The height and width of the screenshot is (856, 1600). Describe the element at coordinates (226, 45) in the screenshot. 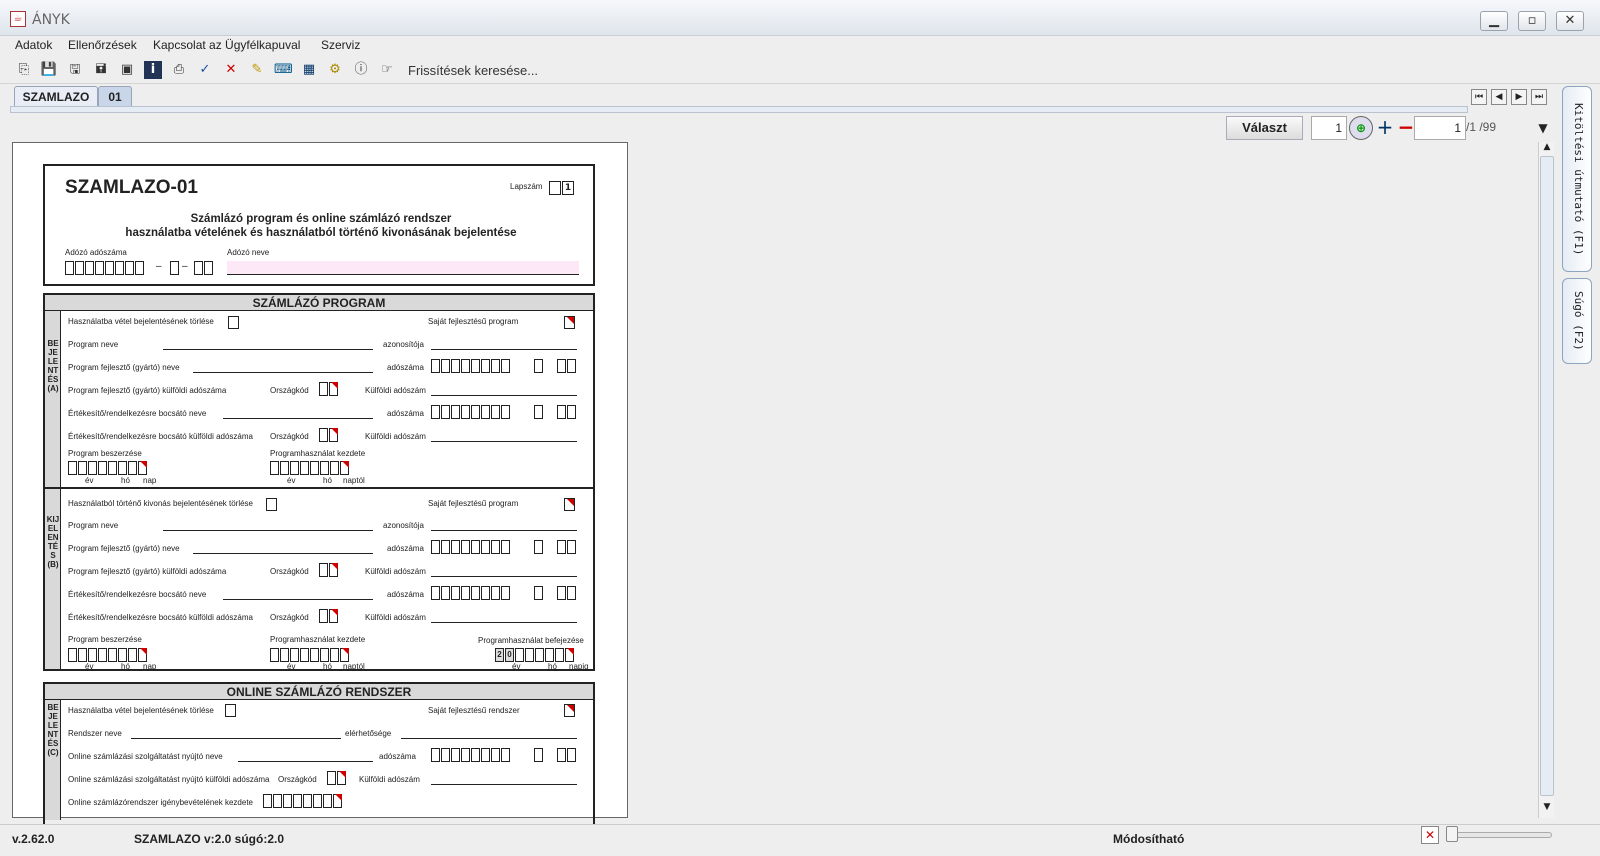

I see `menu-ugyfelkapu: Kapcsolat az Ügyfélkapuval` at that location.